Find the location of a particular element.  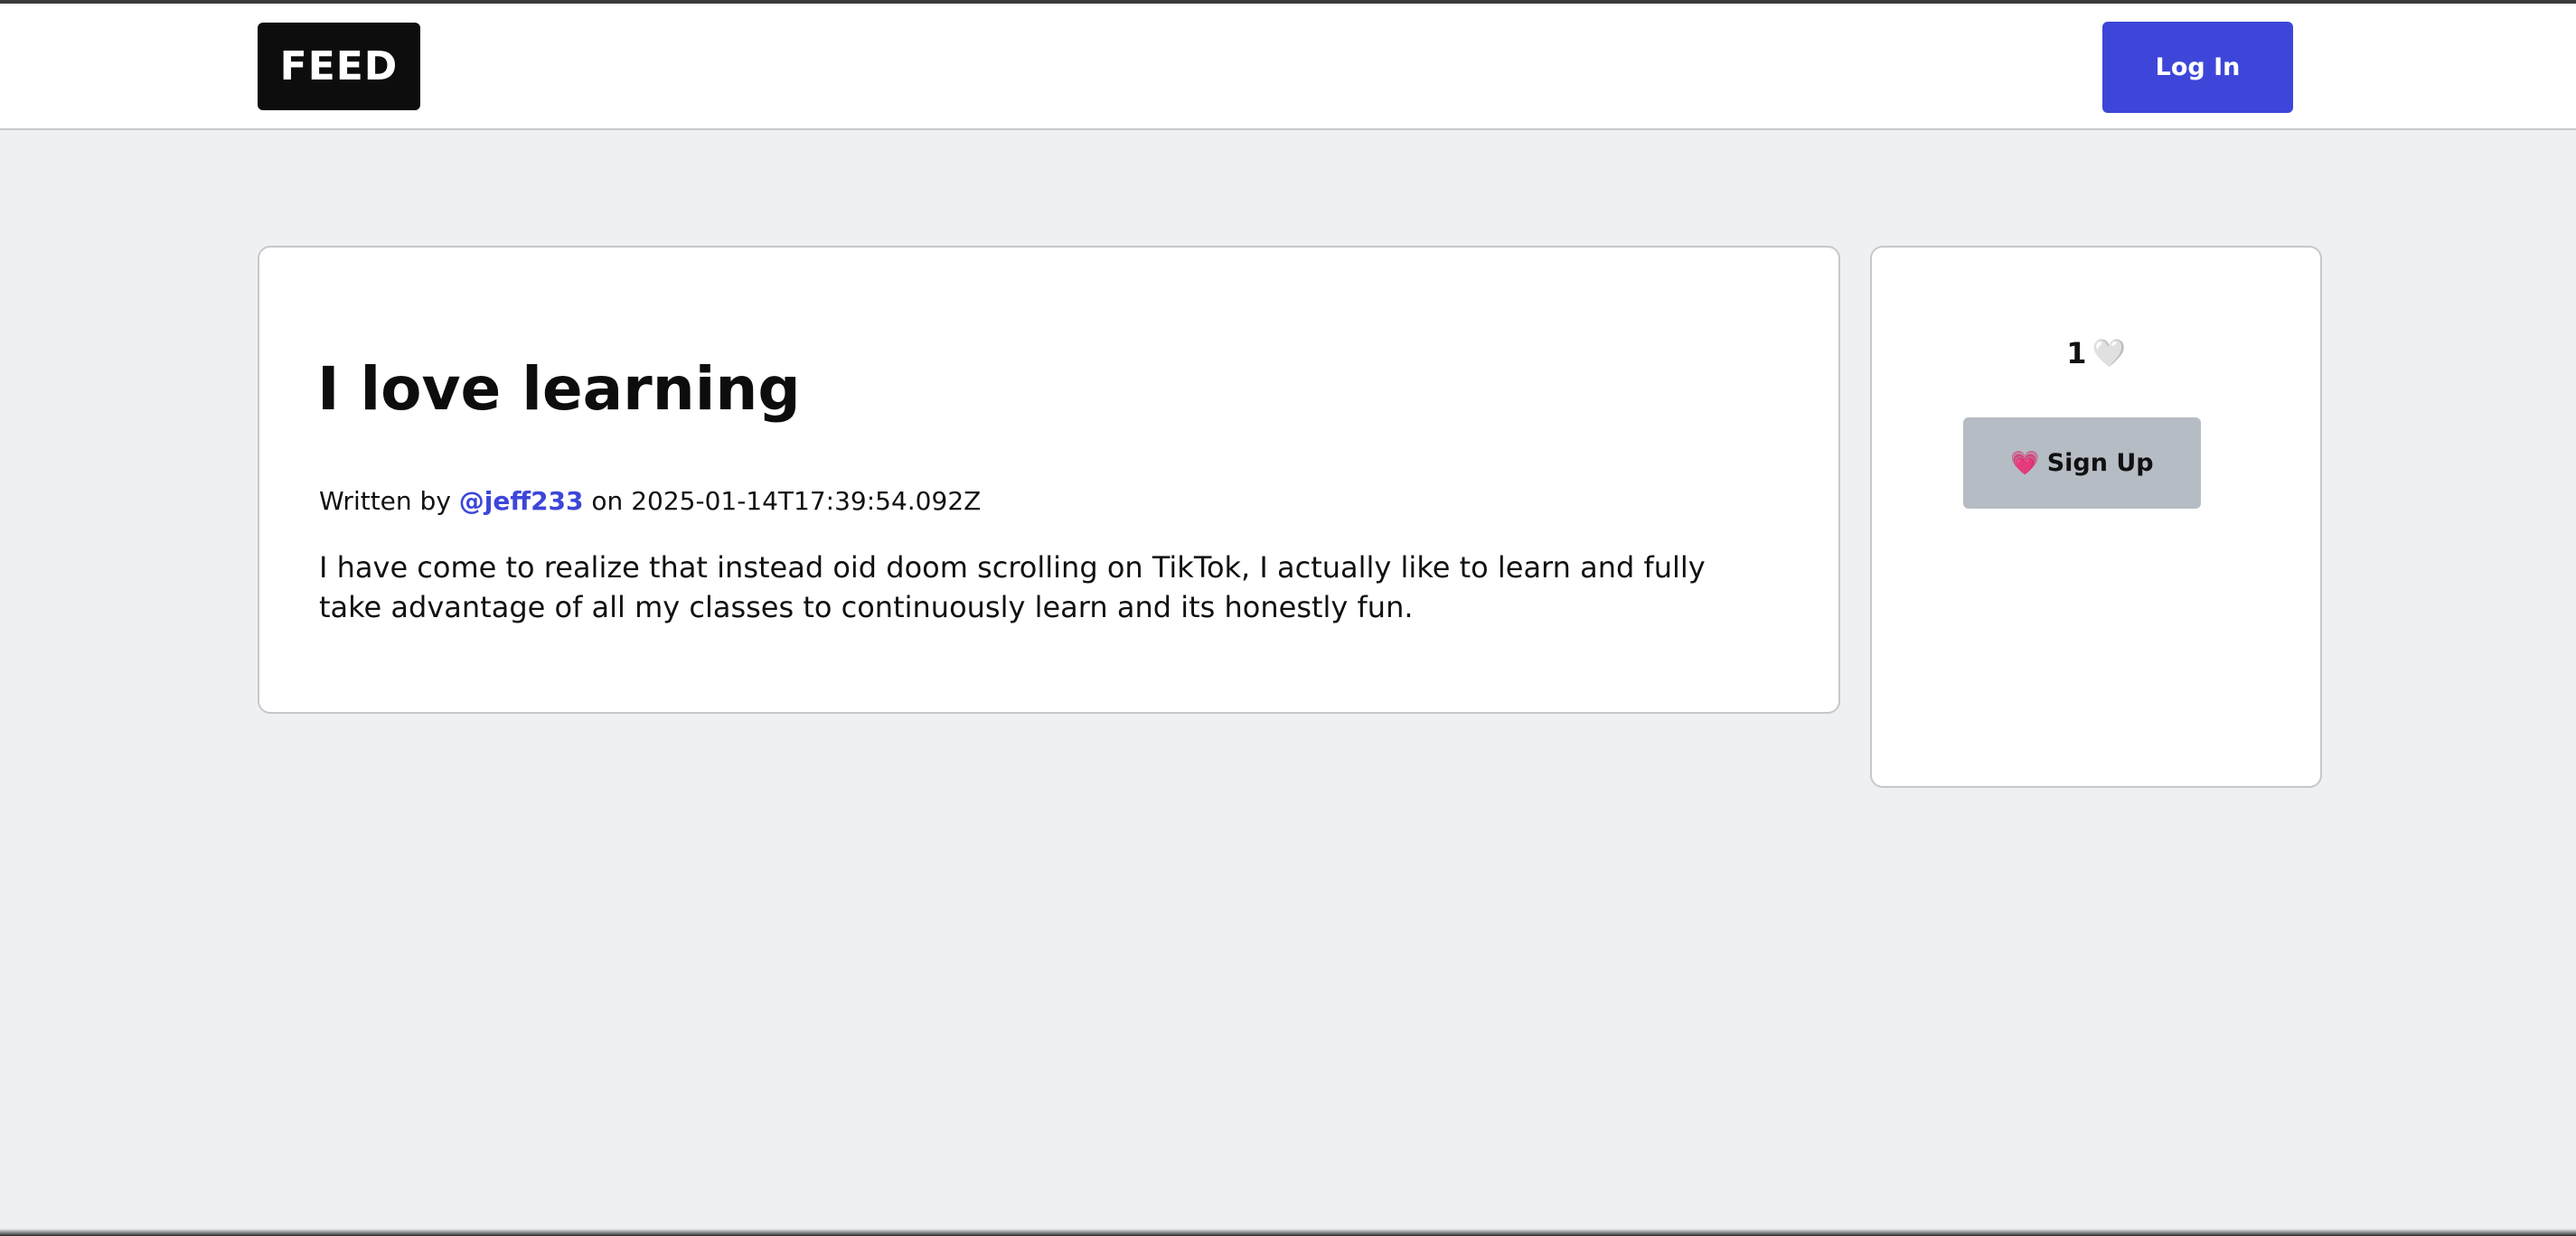

like-count: 1 is located at coordinates (2076, 353).